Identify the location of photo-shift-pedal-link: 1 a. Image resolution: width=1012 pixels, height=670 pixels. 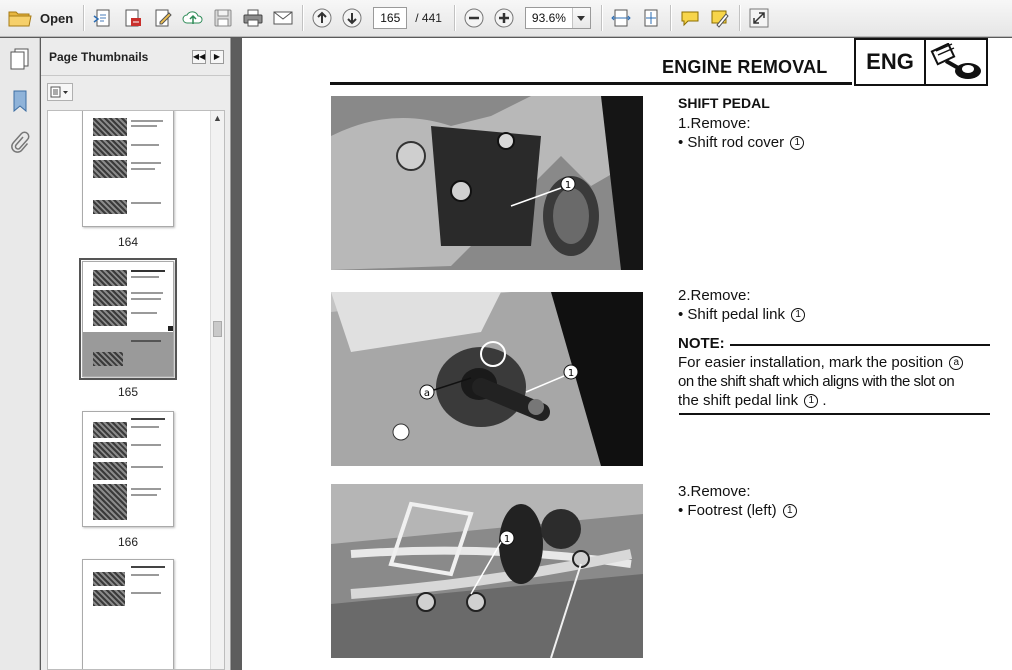
(487, 379).